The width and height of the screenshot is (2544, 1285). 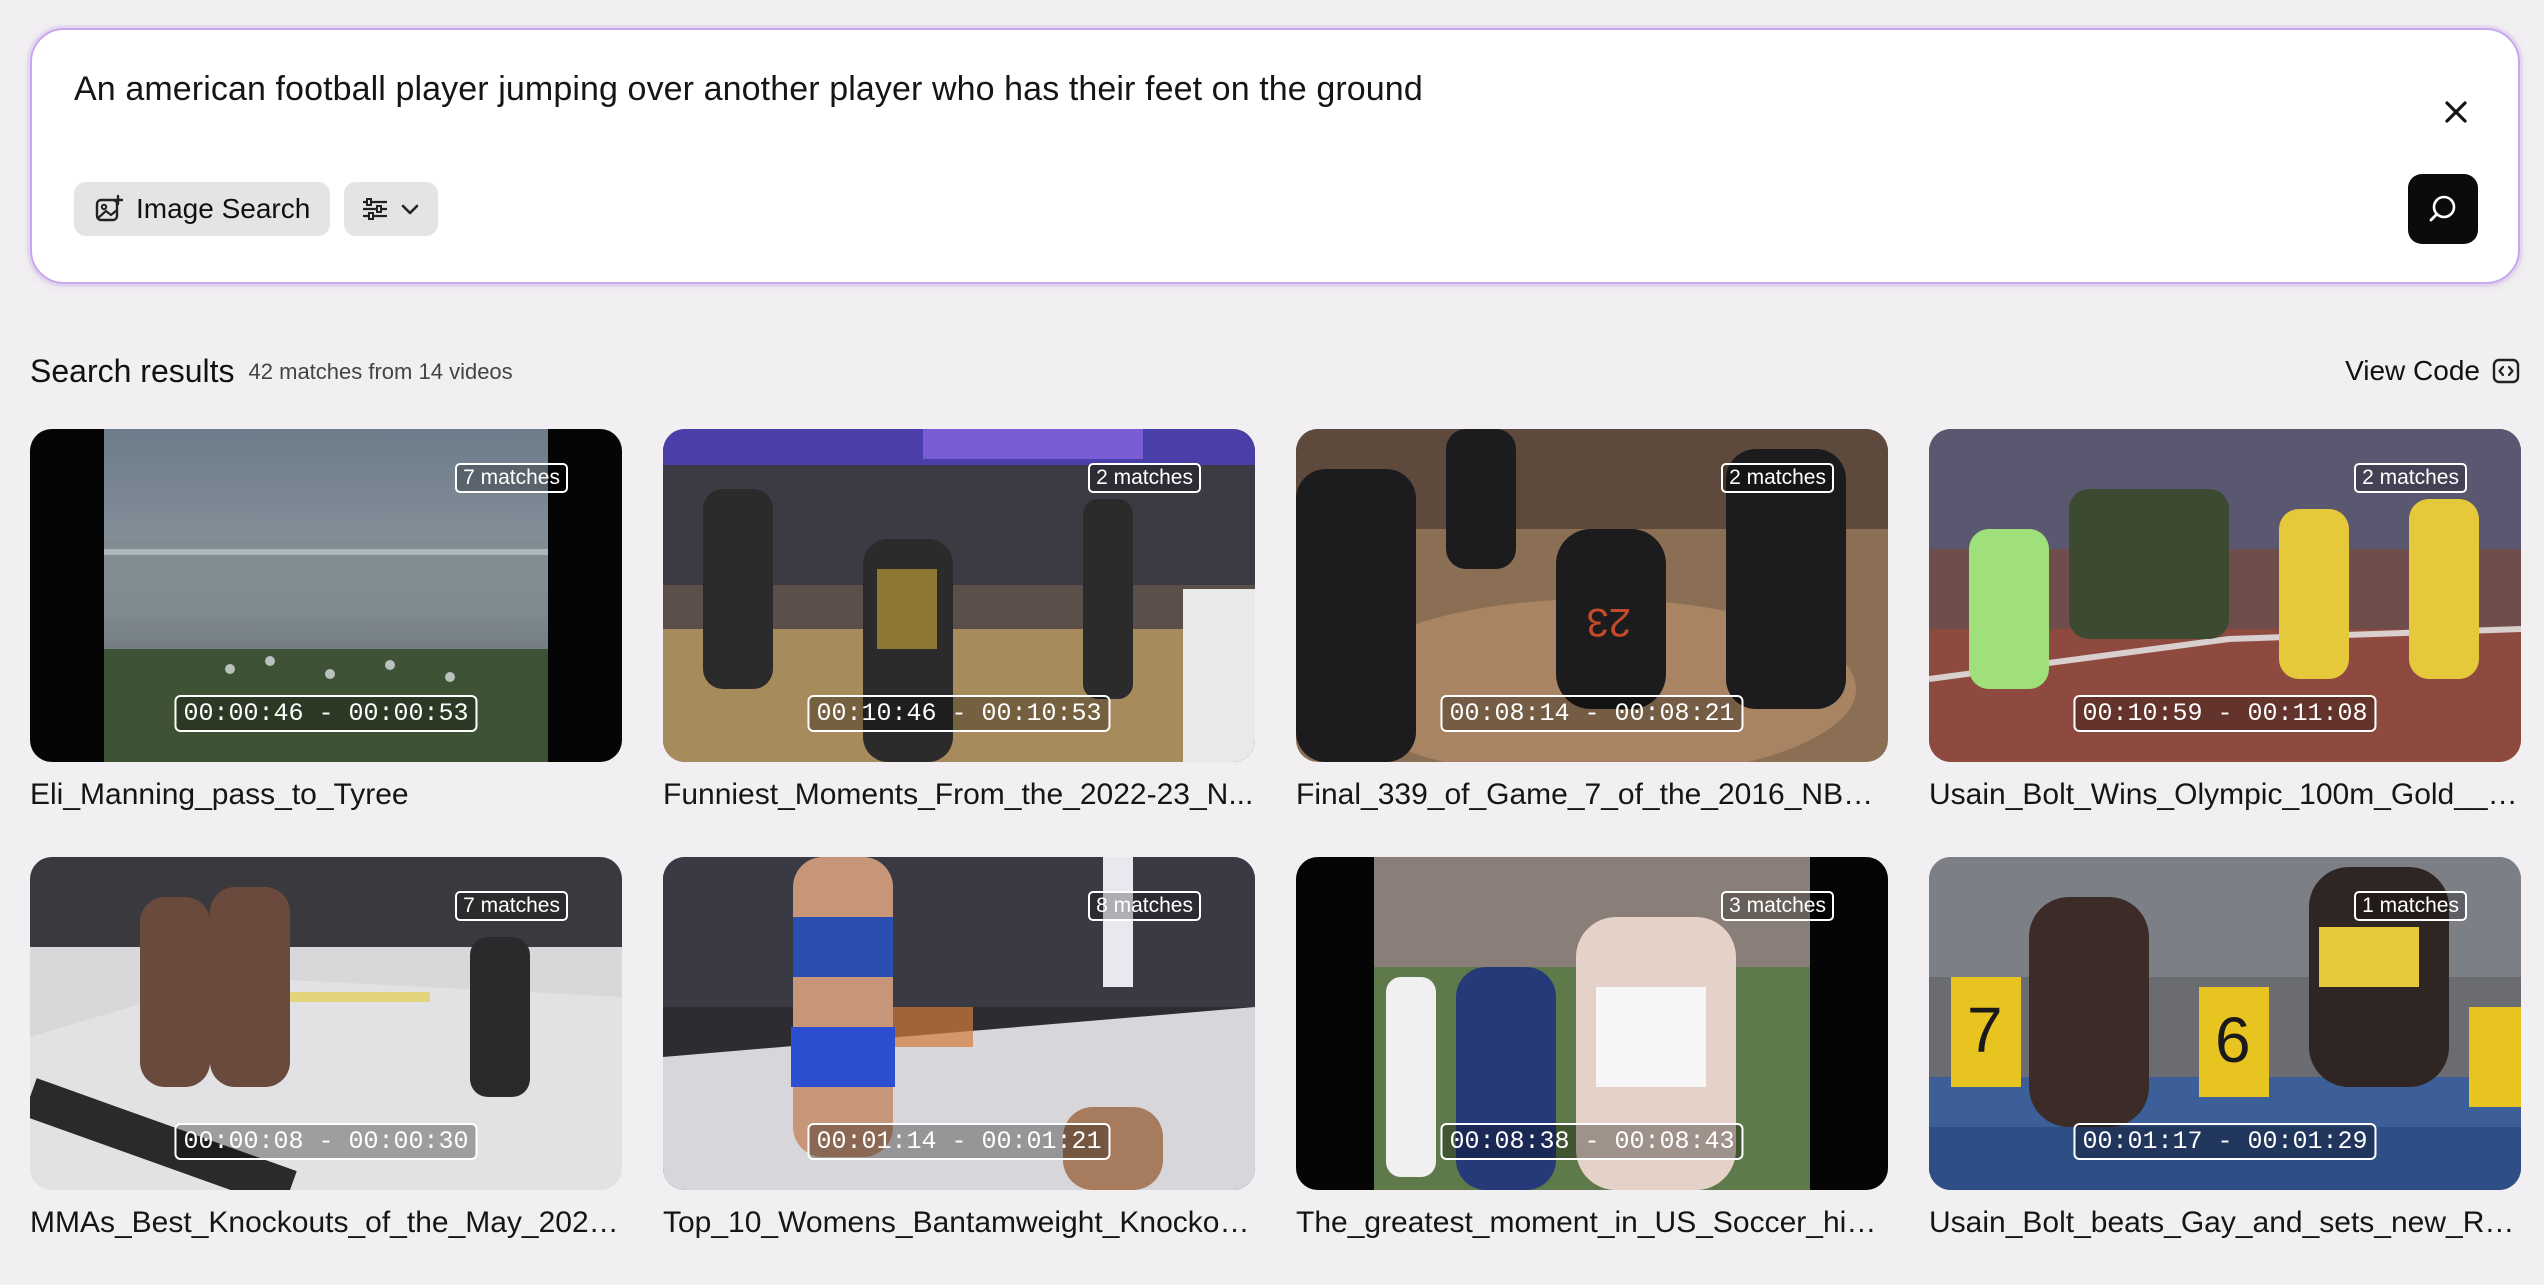 What do you see at coordinates (223, 208) in the screenshot?
I see `image-search-label: Image Search` at bounding box center [223, 208].